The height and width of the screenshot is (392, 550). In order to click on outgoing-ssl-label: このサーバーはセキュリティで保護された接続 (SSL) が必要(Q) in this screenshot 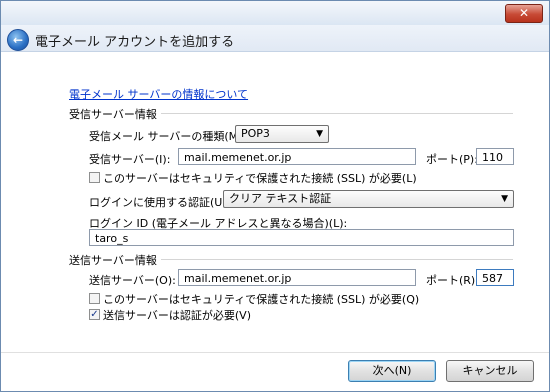, I will do `click(261, 299)`.